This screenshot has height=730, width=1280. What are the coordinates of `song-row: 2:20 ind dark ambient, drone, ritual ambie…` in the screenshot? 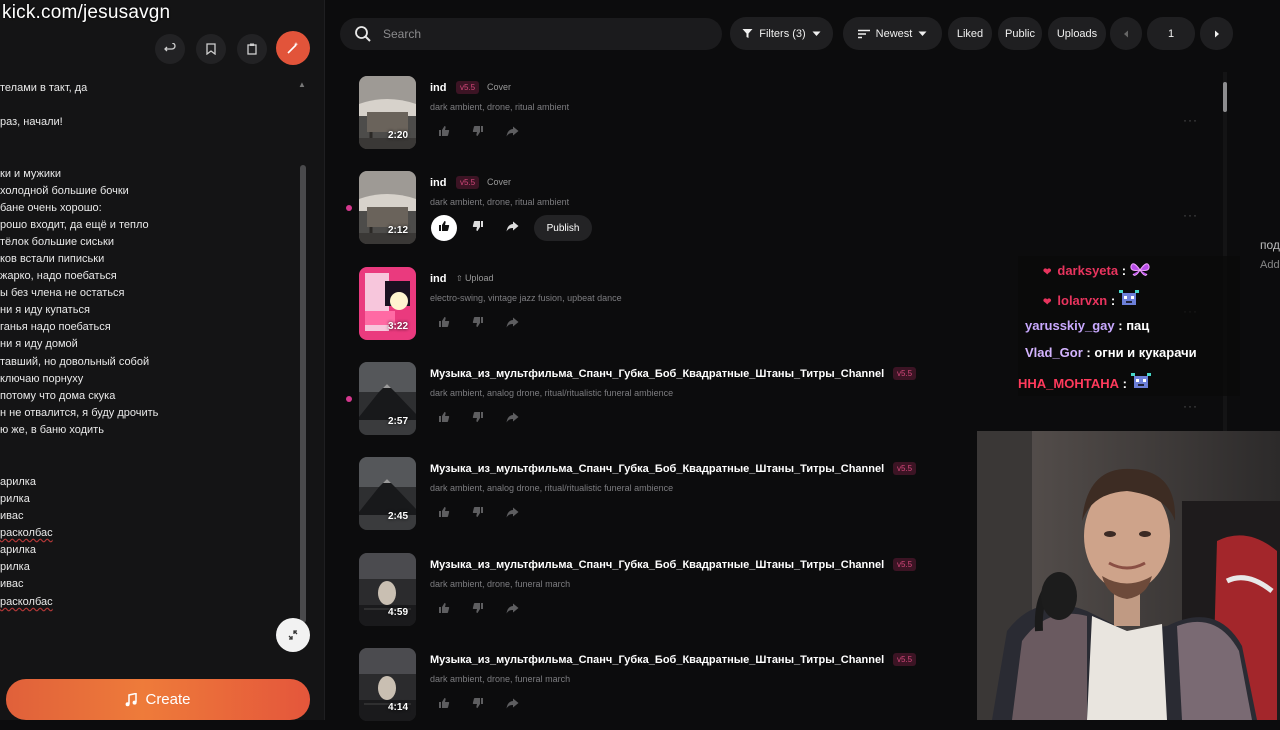 It's located at (770, 117).